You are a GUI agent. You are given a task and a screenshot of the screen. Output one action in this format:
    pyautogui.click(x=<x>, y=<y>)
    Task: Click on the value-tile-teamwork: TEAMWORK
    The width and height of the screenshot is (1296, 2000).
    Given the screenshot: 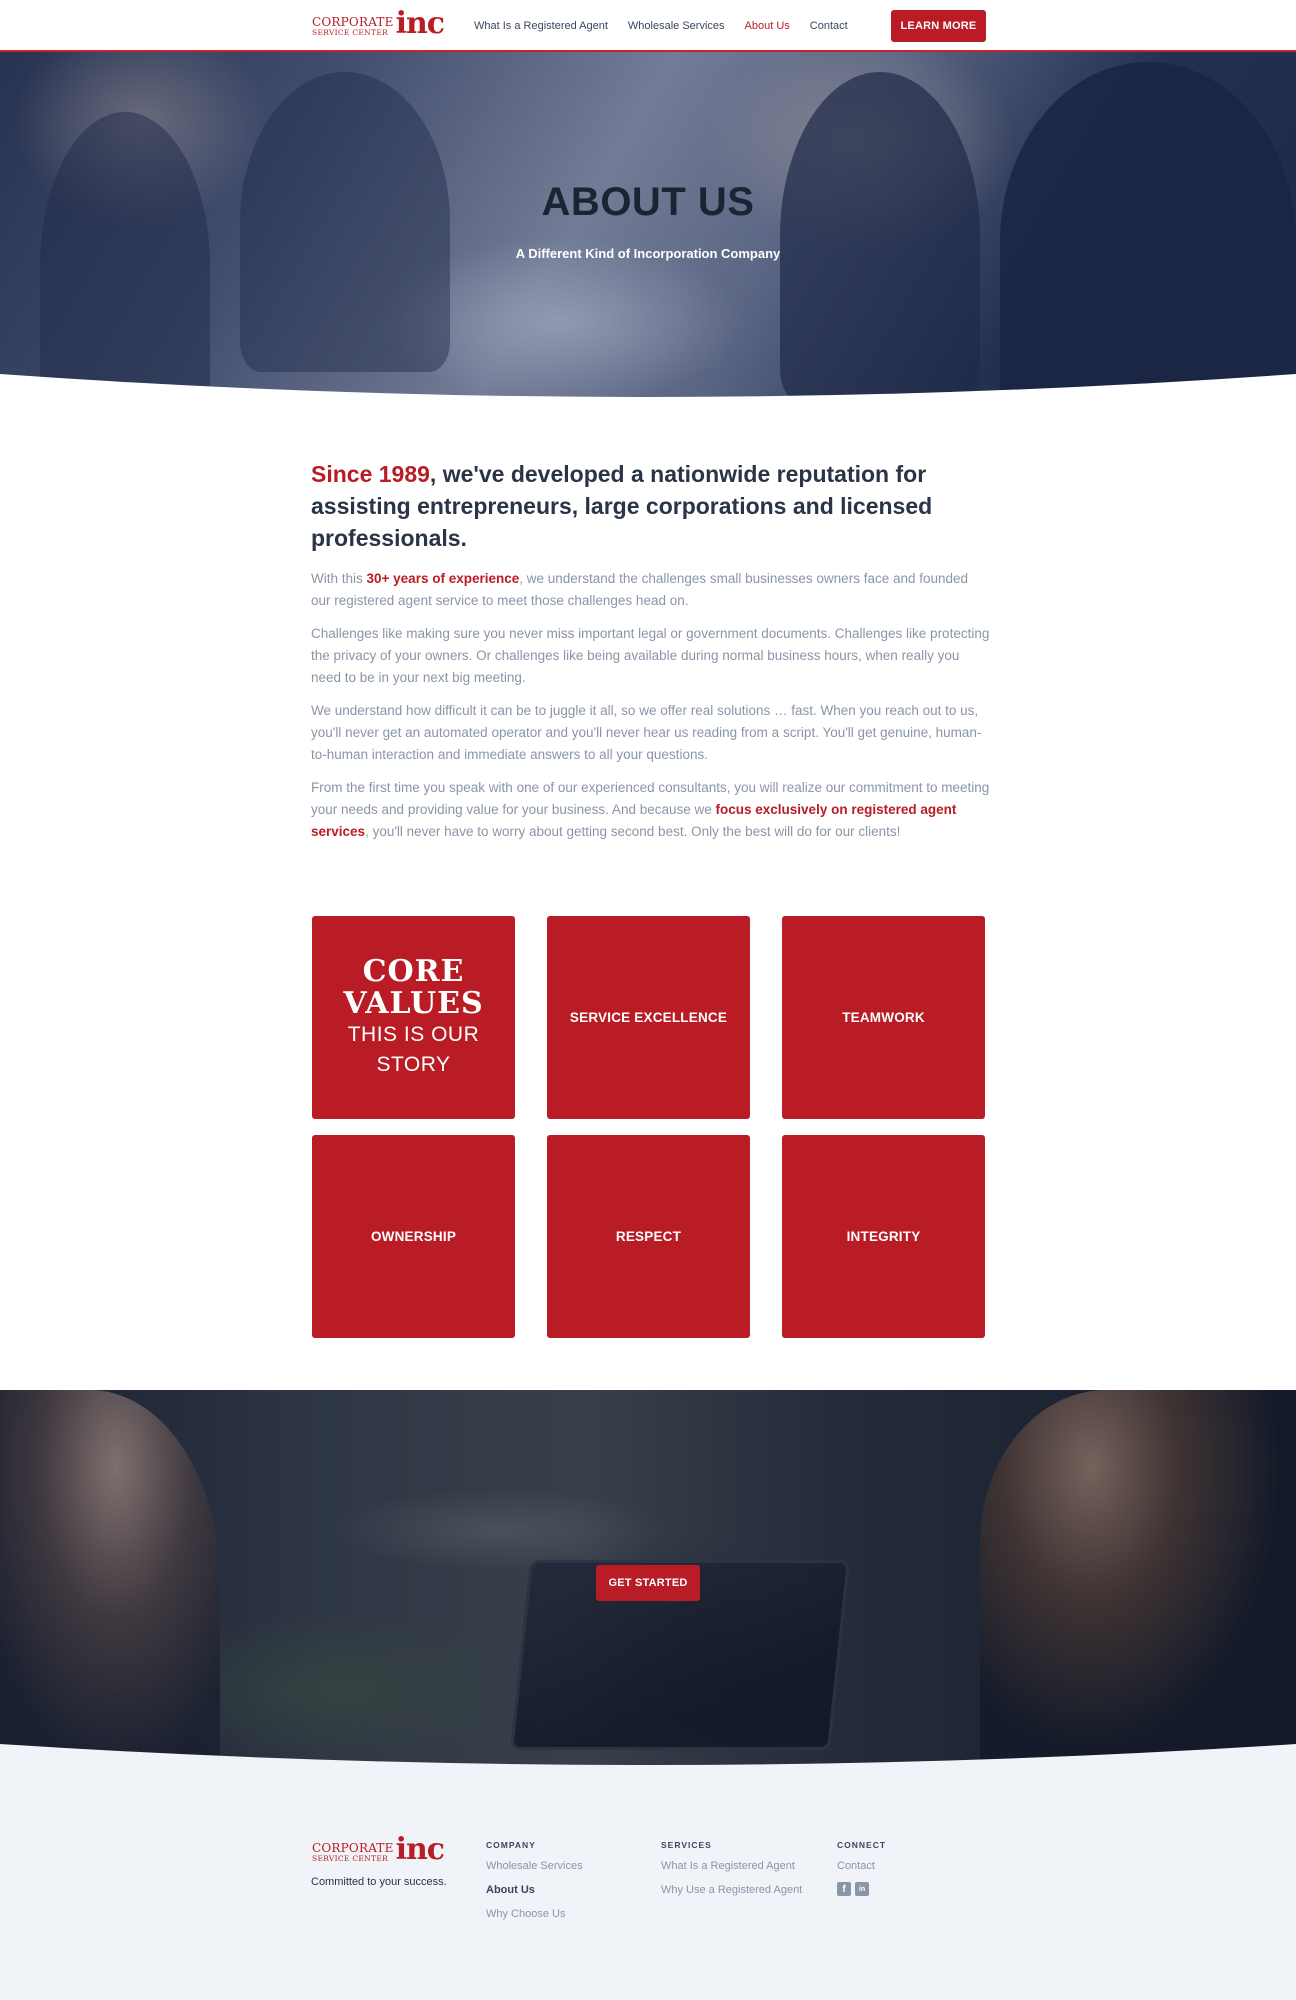 What is the action you would take?
    pyautogui.click(x=883, y=1017)
    